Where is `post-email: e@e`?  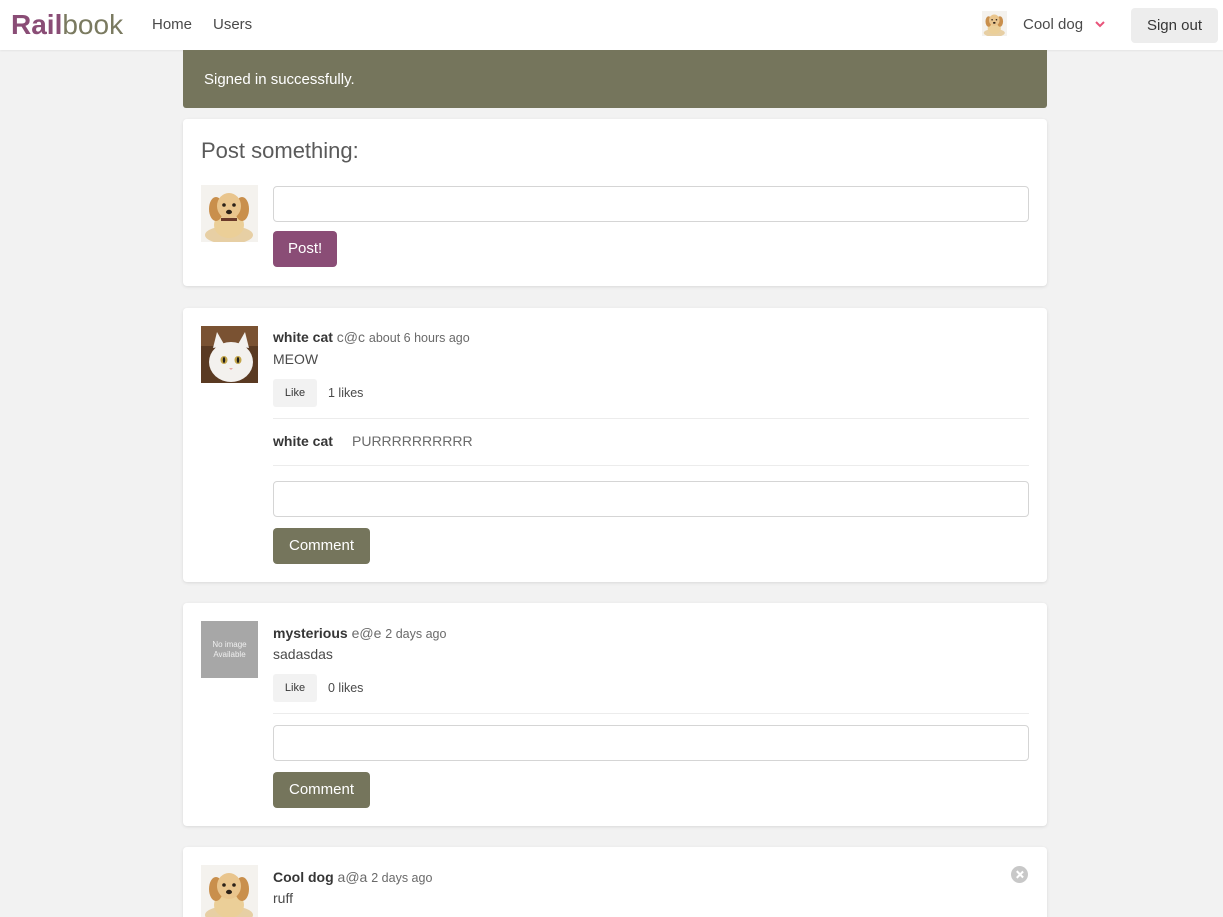
post-email: e@e is located at coordinates (366, 633).